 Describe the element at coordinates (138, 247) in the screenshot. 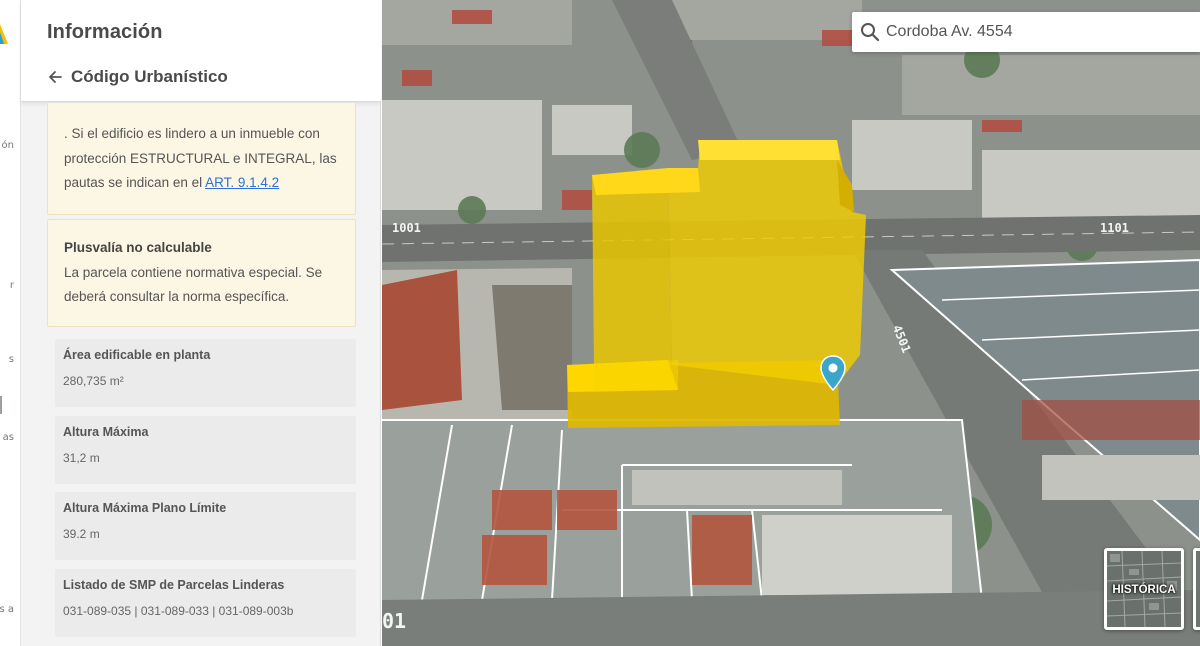

I see `plusvalia-title: Plusvalía no calculable` at that location.